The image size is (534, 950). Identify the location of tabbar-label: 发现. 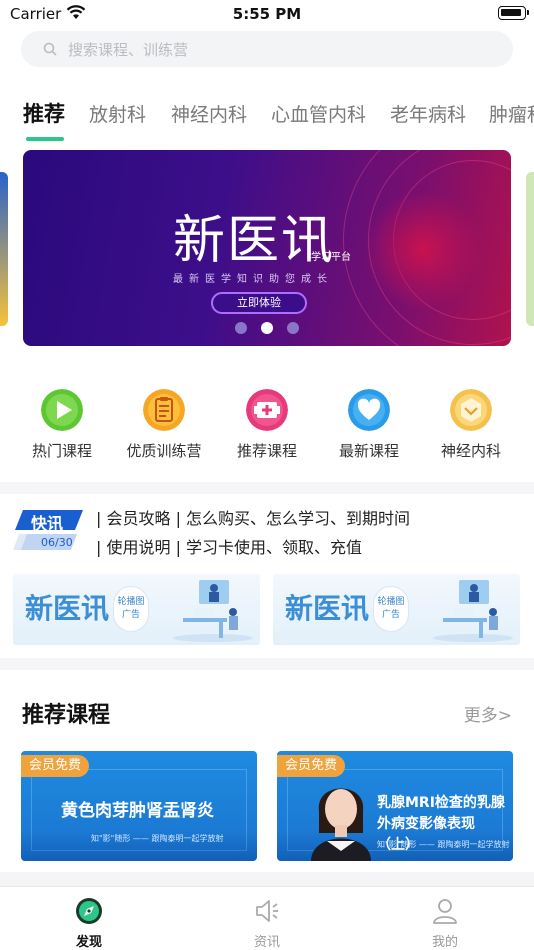
(88, 942).